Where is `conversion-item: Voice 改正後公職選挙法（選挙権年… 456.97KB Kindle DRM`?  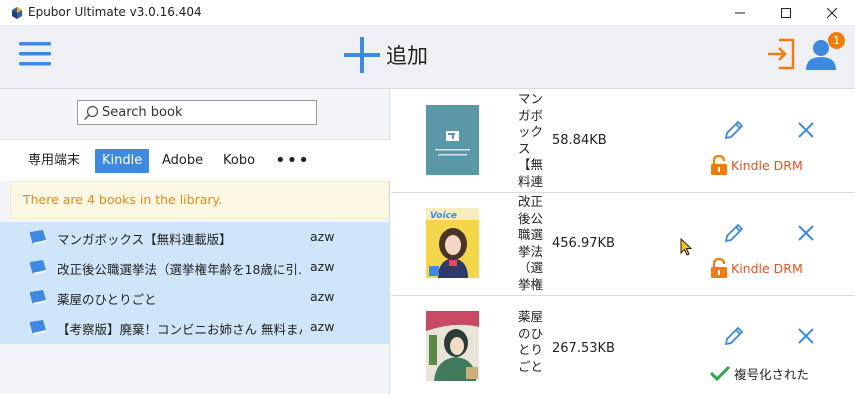
conversion-item: Voice 改正後公職選挙法（選挙権年… 456.97KB Kindle DRM is located at coordinates (623, 244).